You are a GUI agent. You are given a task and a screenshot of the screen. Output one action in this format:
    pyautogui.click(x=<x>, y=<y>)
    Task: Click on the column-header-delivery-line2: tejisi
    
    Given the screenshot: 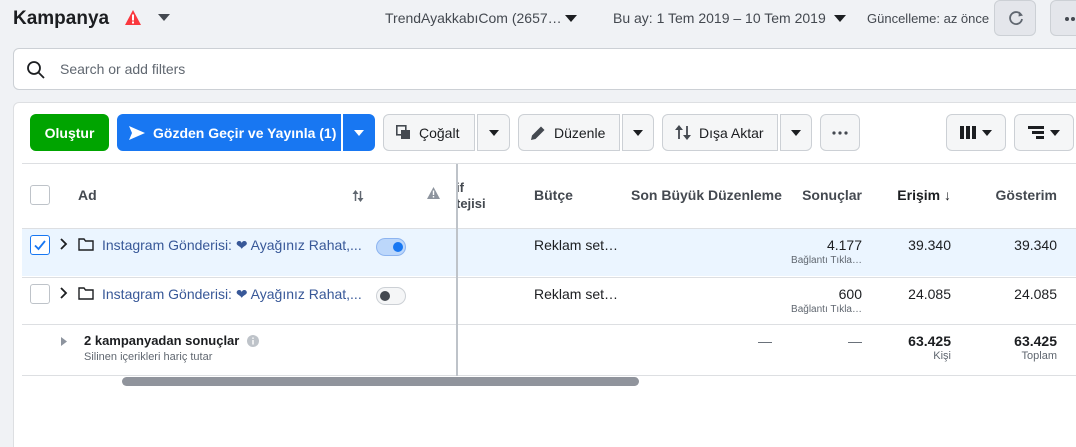 What is the action you would take?
    pyautogui.click(x=471, y=203)
    